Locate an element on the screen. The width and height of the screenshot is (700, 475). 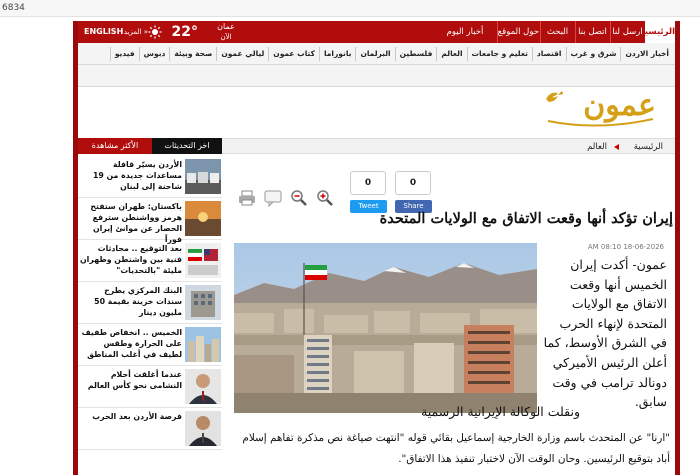
news-title: فرصة الأردن بعد الحرب is located at coordinates (130, 416).